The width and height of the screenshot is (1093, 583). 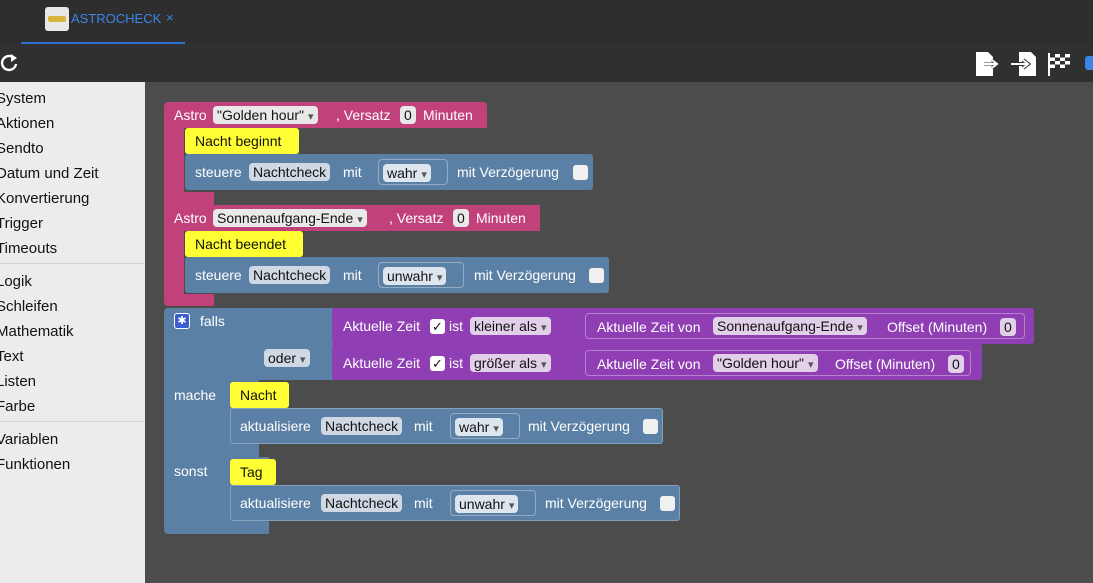 What do you see at coordinates (174, 266) in the screenshot?
I see `astro-block-spine` at bounding box center [174, 266].